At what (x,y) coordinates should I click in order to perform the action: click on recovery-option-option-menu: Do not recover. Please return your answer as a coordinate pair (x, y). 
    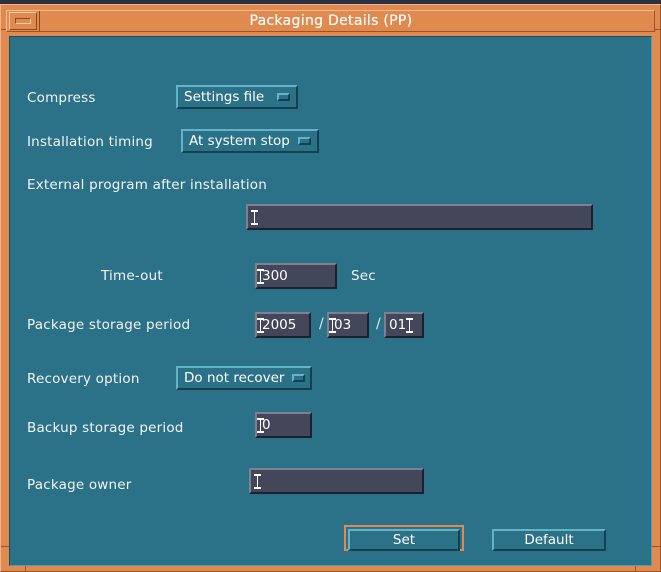
    Looking at the image, I should click on (244, 378).